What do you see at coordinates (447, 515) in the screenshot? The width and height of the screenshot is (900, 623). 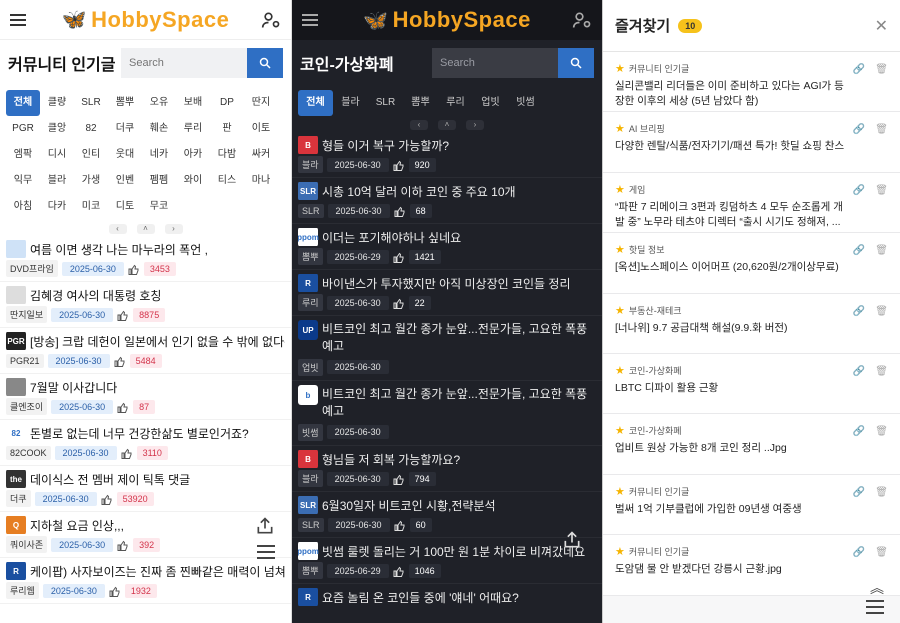 I see `list-item: SLR 6월30일자 비트코인 시황,전략분석 SLR 2025-06-30 60` at bounding box center [447, 515].